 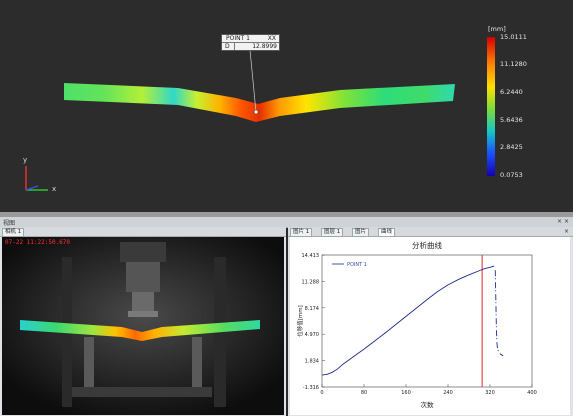 I want to click on color-legend-bar, so click(x=491, y=106).